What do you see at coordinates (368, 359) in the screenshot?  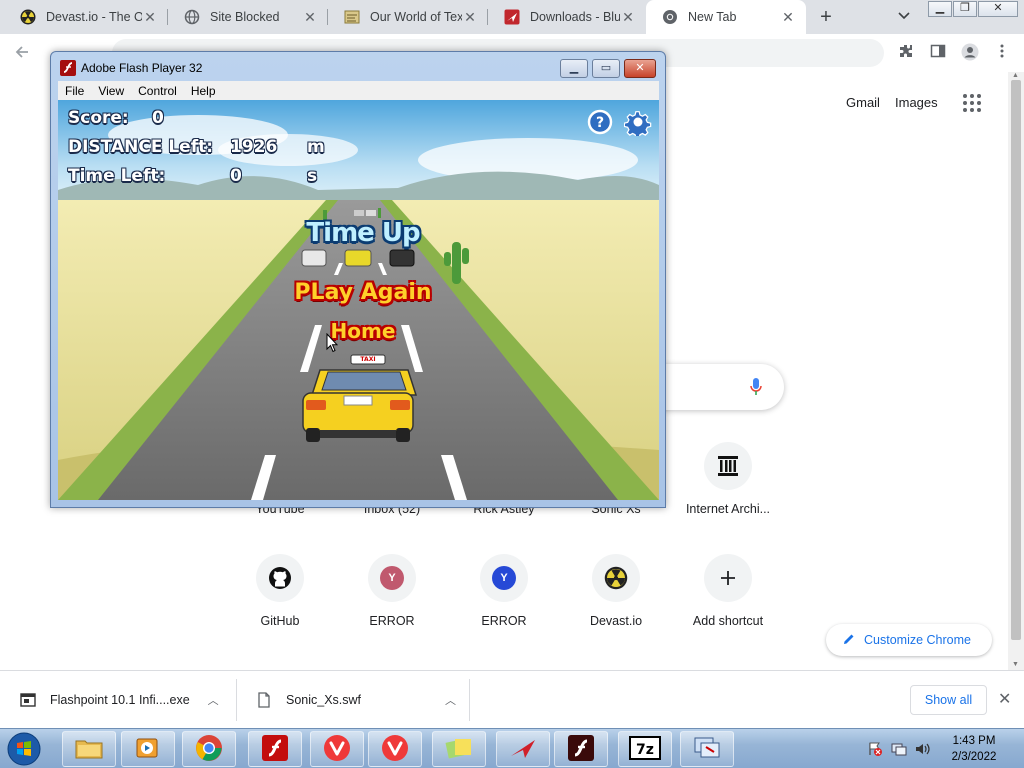 I see `taxi-sign: TAXI` at bounding box center [368, 359].